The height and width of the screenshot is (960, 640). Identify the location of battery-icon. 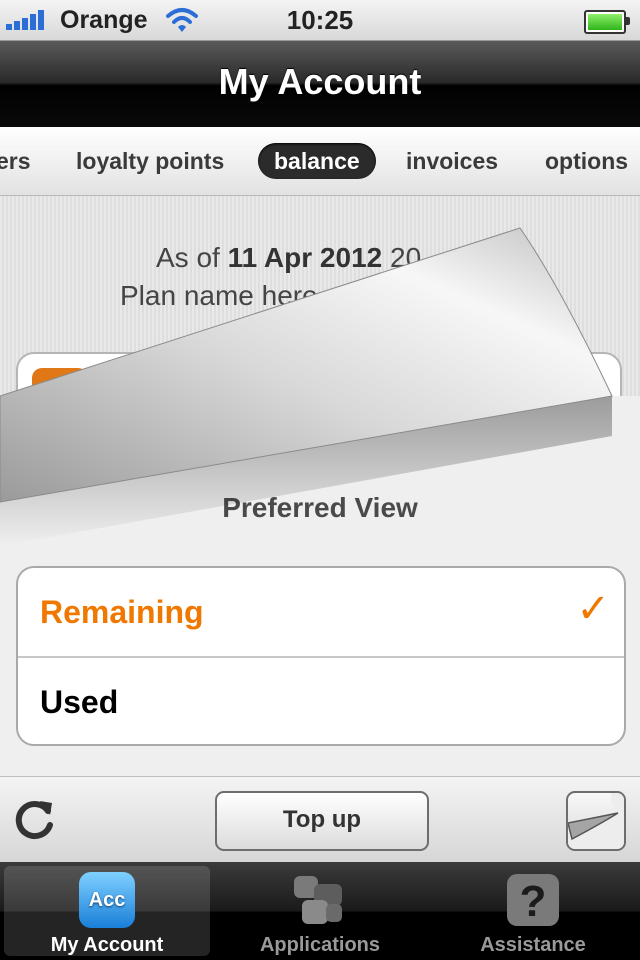
(607, 22).